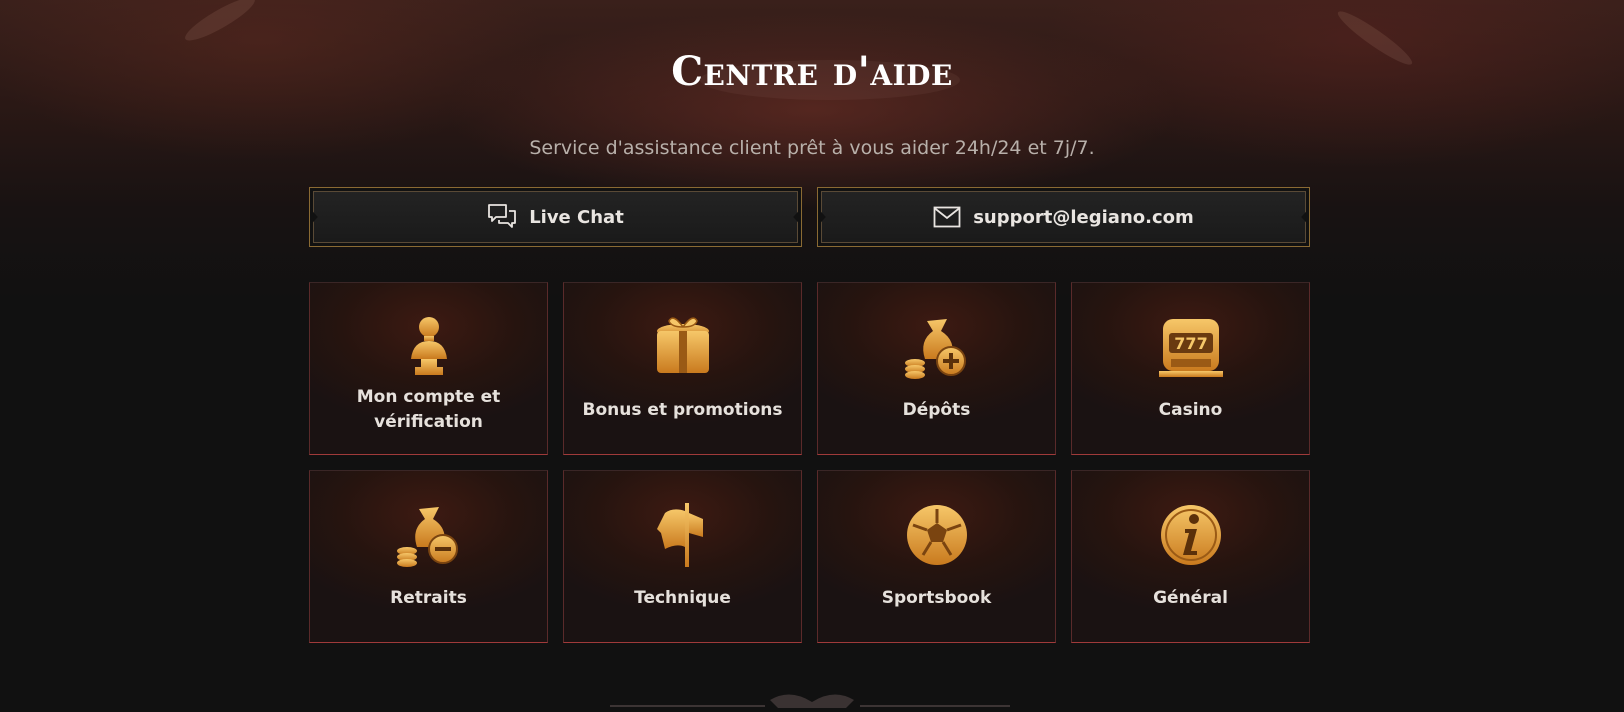 Image resolution: width=1624 pixels, height=712 pixels. What do you see at coordinates (936, 597) in the screenshot?
I see `category-label: Sportsbook` at bounding box center [936, 597].